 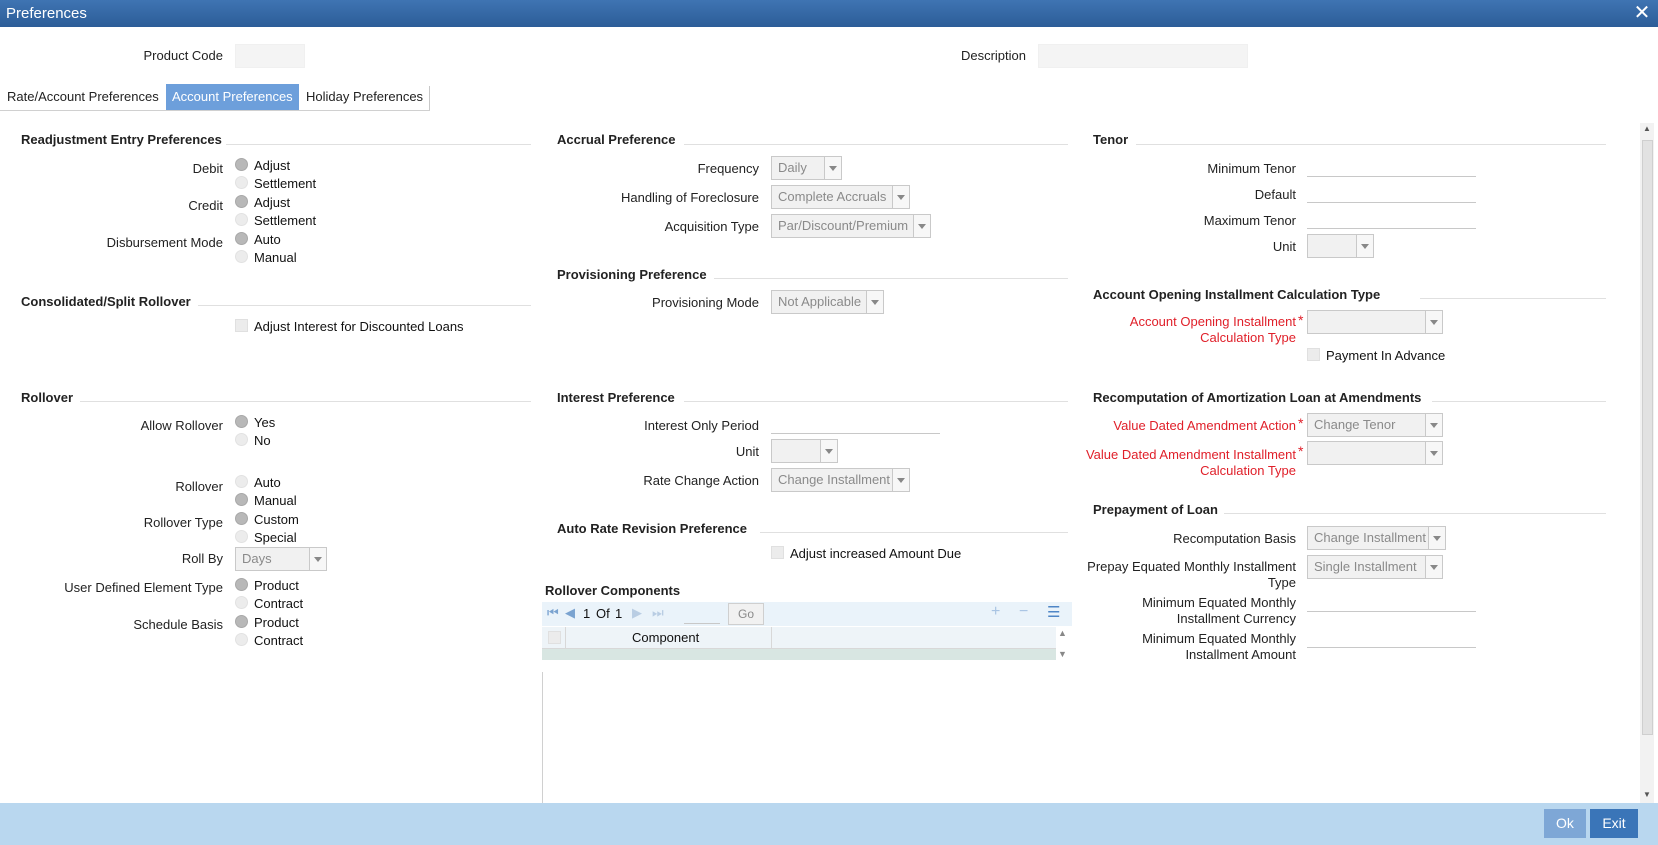 What do you see at coordinates (241, 602) in the screenshot?
I see `ude-contract-radio` at bounding box center [241, 602].